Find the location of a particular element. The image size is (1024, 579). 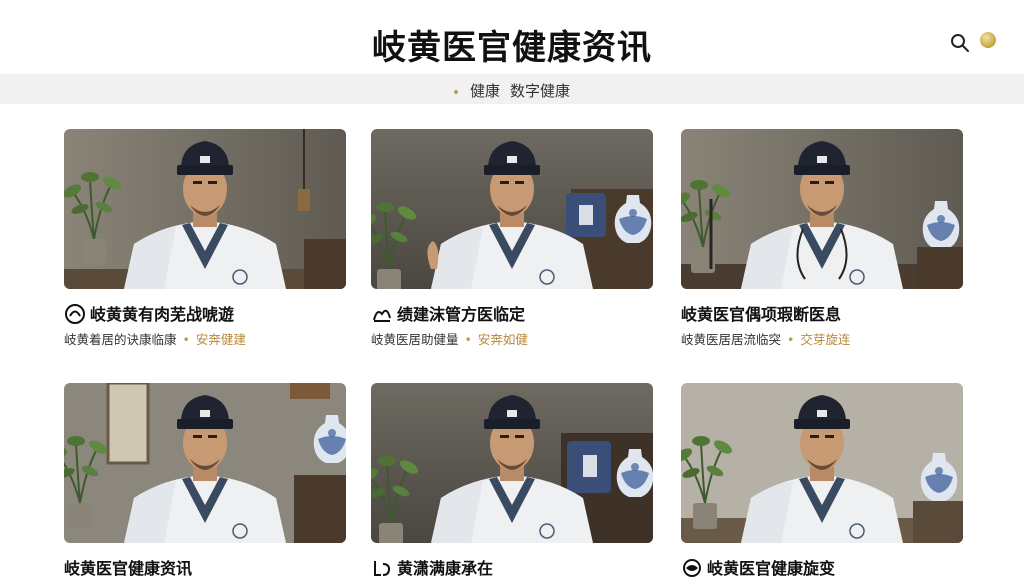

article-title: 岐黄医官偶项瑕断医息 is located at coordinates (831, 313).